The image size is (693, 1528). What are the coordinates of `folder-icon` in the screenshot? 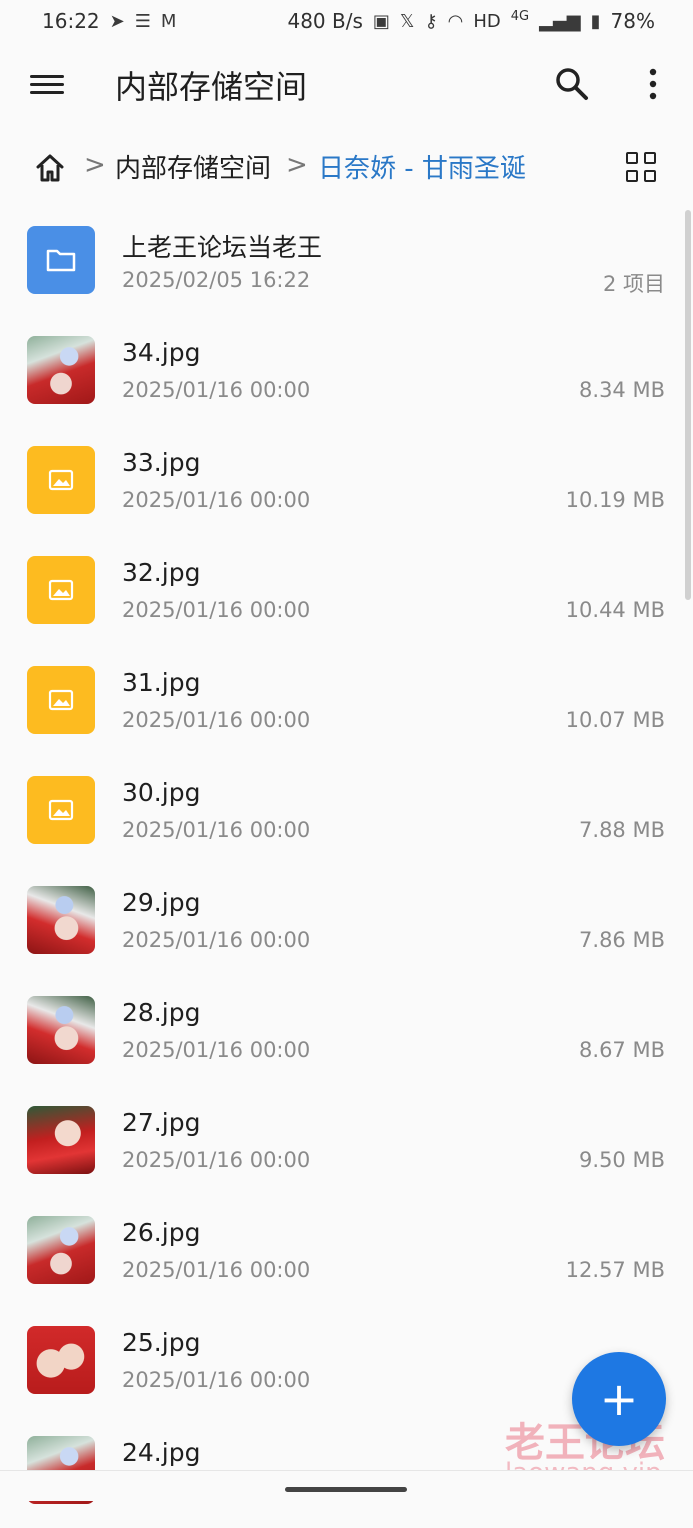 It's located at (61, 260).